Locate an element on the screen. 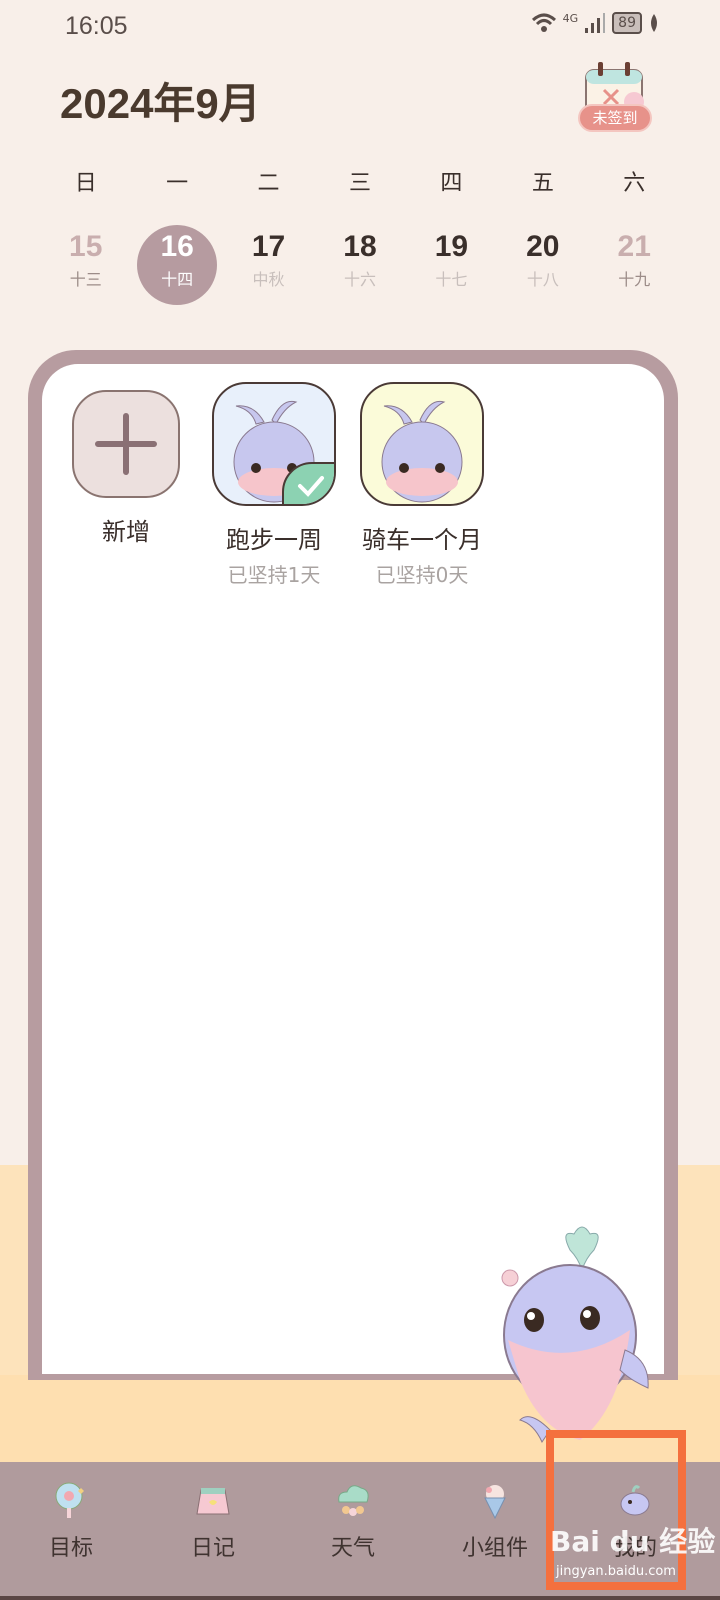 This screenshot has height=1600, width=720. network-type: 4G is located at coordinates (570, 18).